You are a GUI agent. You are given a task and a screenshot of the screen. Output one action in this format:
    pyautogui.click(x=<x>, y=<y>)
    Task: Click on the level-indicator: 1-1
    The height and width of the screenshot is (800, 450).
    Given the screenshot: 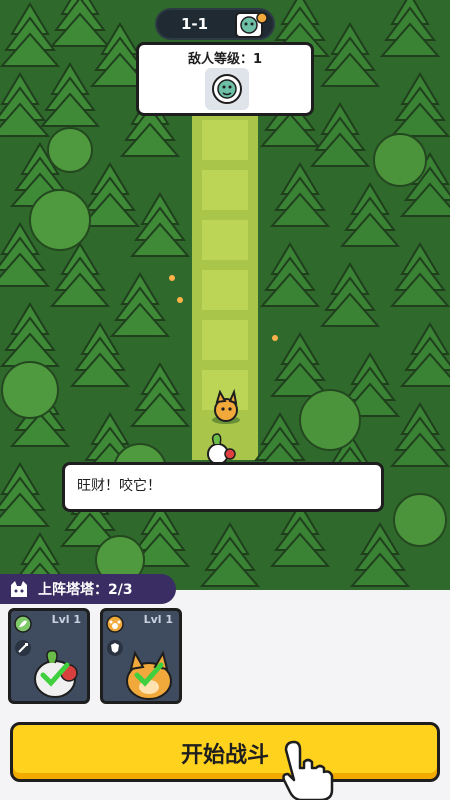 What is the action you would take?
    pyautogui.click(x=215, y=24)
    